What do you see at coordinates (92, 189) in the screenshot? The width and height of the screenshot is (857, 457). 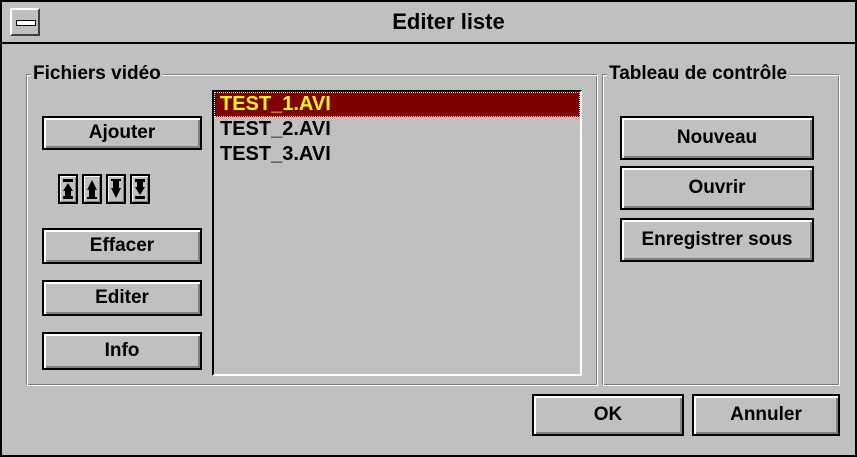 I see `move-up-icon` at bounding box center [92, 189].